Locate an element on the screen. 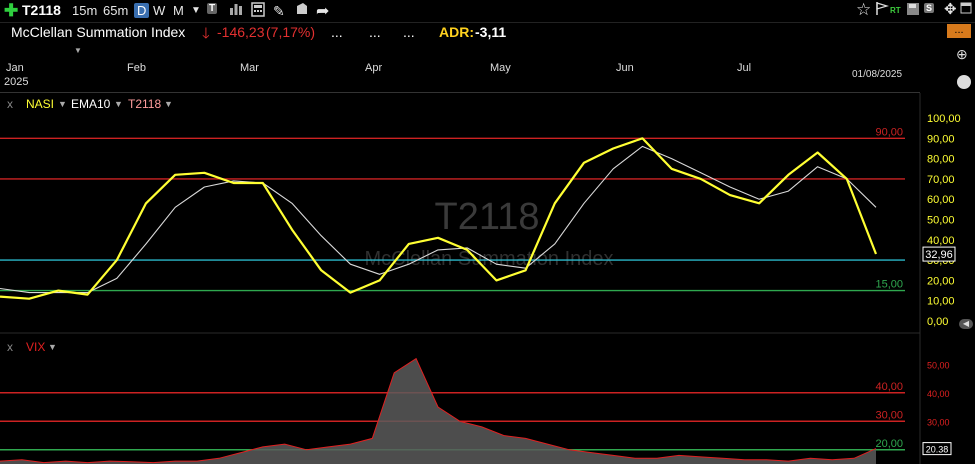 Image resolution: width=975 pixels, height=464 pixels. ref-label-90: 90,00 is located at coordinates (889, 132).